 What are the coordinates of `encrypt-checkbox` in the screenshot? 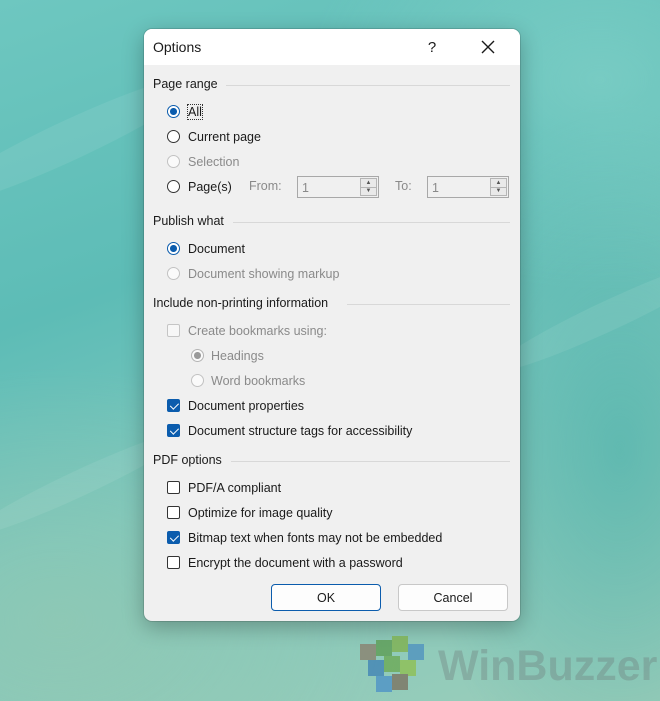 It's located at (173, 562).